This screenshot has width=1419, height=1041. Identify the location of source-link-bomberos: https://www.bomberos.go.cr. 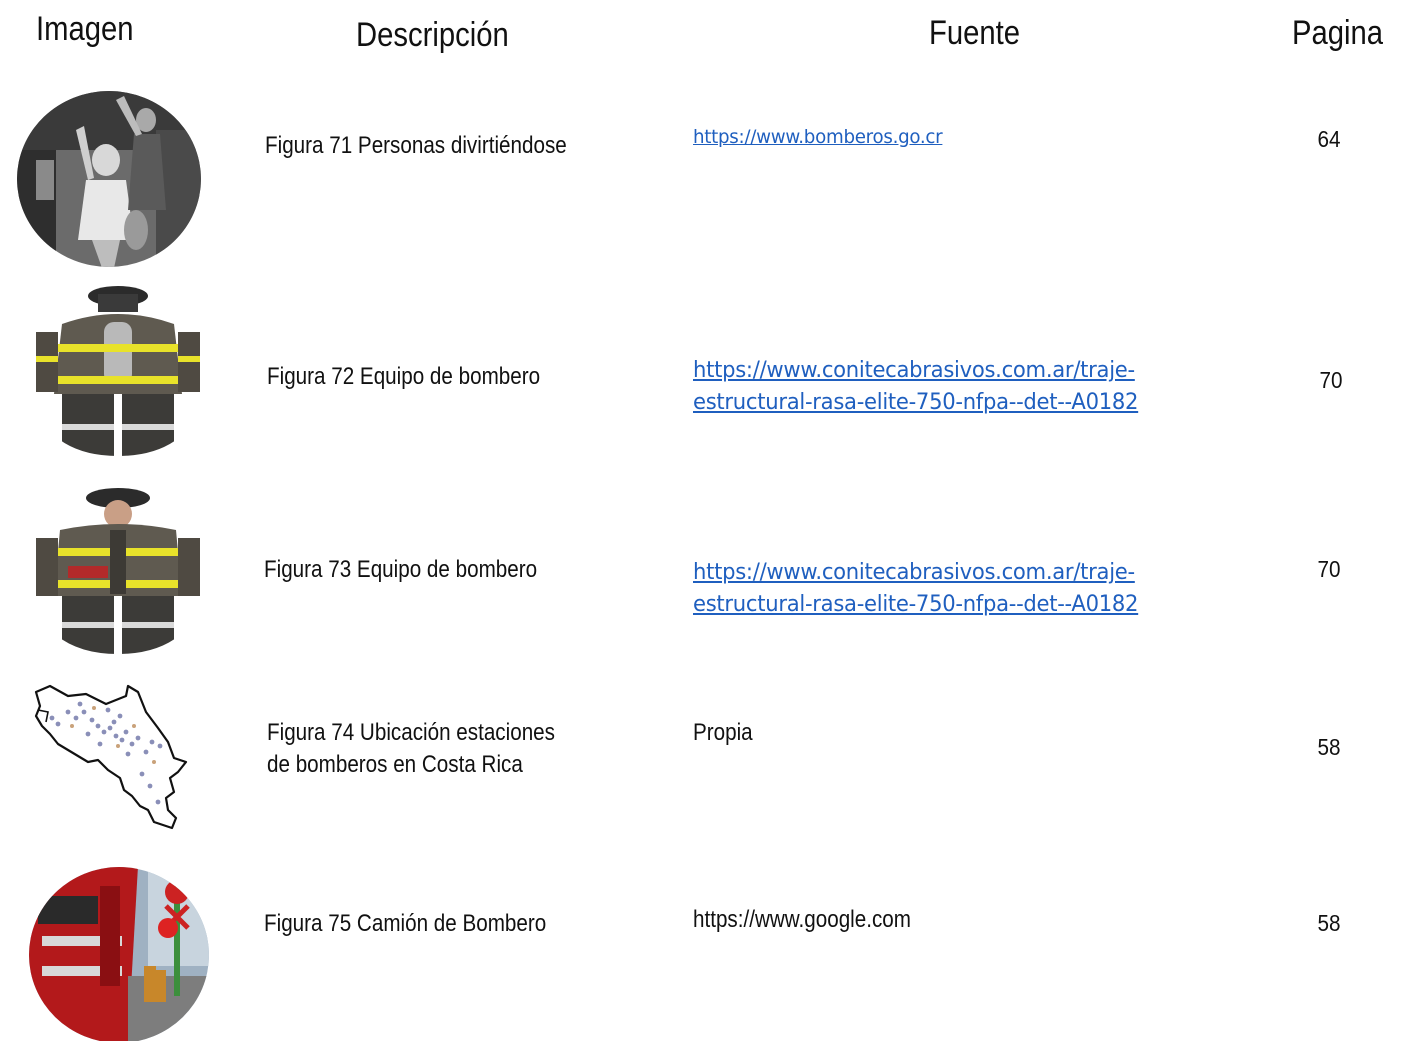
(818, 137).